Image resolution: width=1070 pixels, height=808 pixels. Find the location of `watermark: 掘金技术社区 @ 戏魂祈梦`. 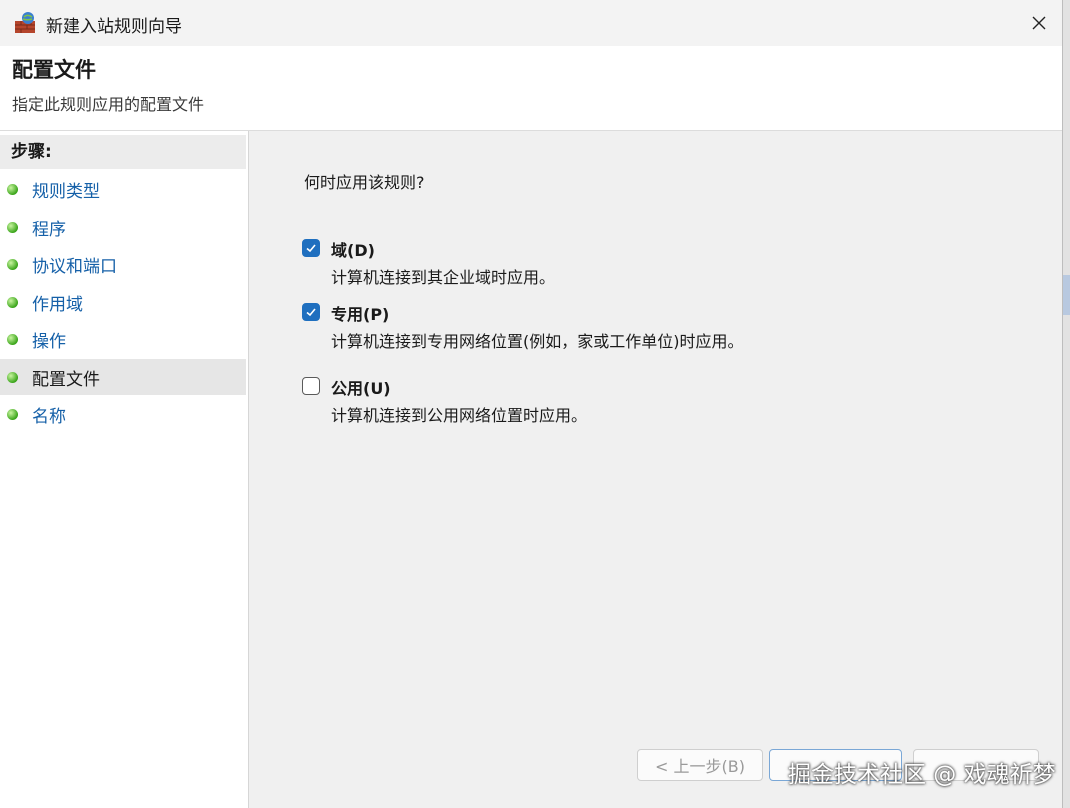

watermark: 掘金技术社区 @ 戏魂祈梦 is located at coordinates (922, 775).